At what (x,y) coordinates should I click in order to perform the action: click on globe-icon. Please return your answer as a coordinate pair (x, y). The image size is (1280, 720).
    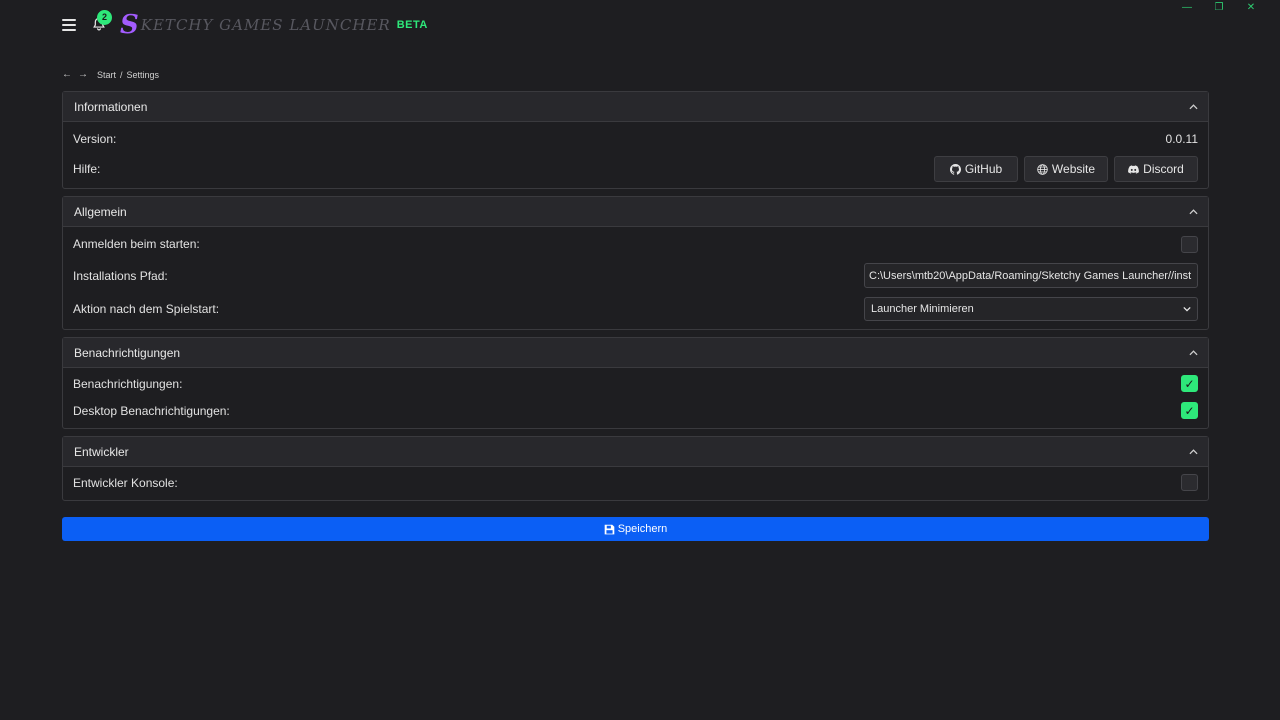
    Looking at the image, I should click on (1042, 169).